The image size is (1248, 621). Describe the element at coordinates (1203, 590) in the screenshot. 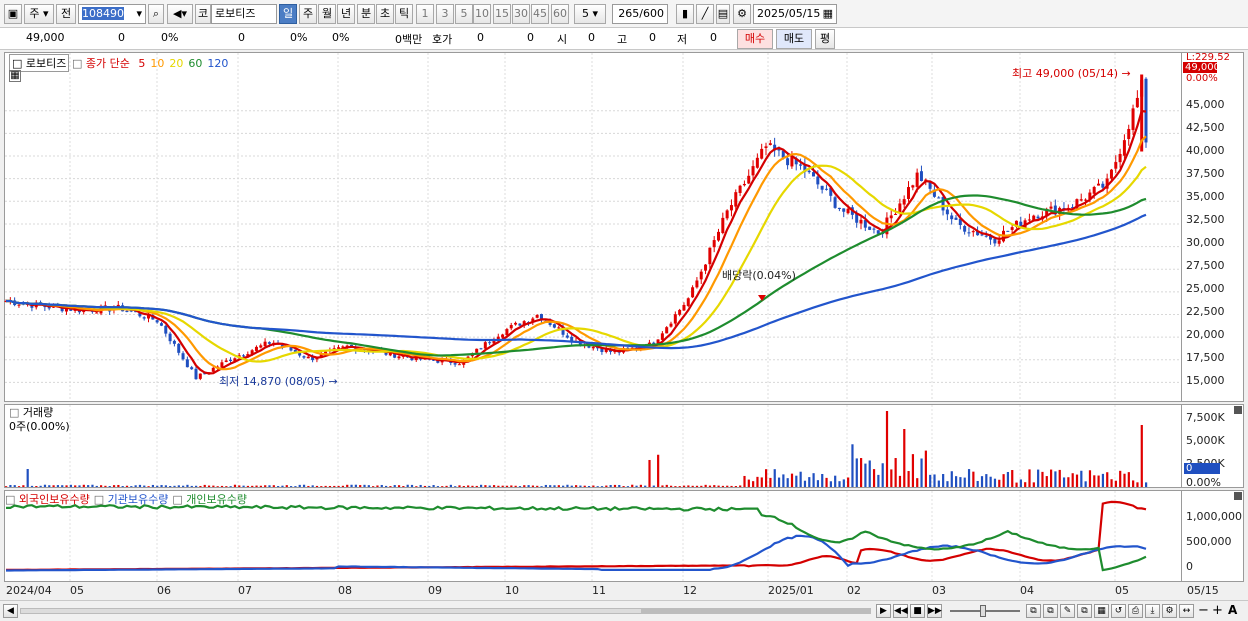

I see `x-label-14: 05/15` at that location.